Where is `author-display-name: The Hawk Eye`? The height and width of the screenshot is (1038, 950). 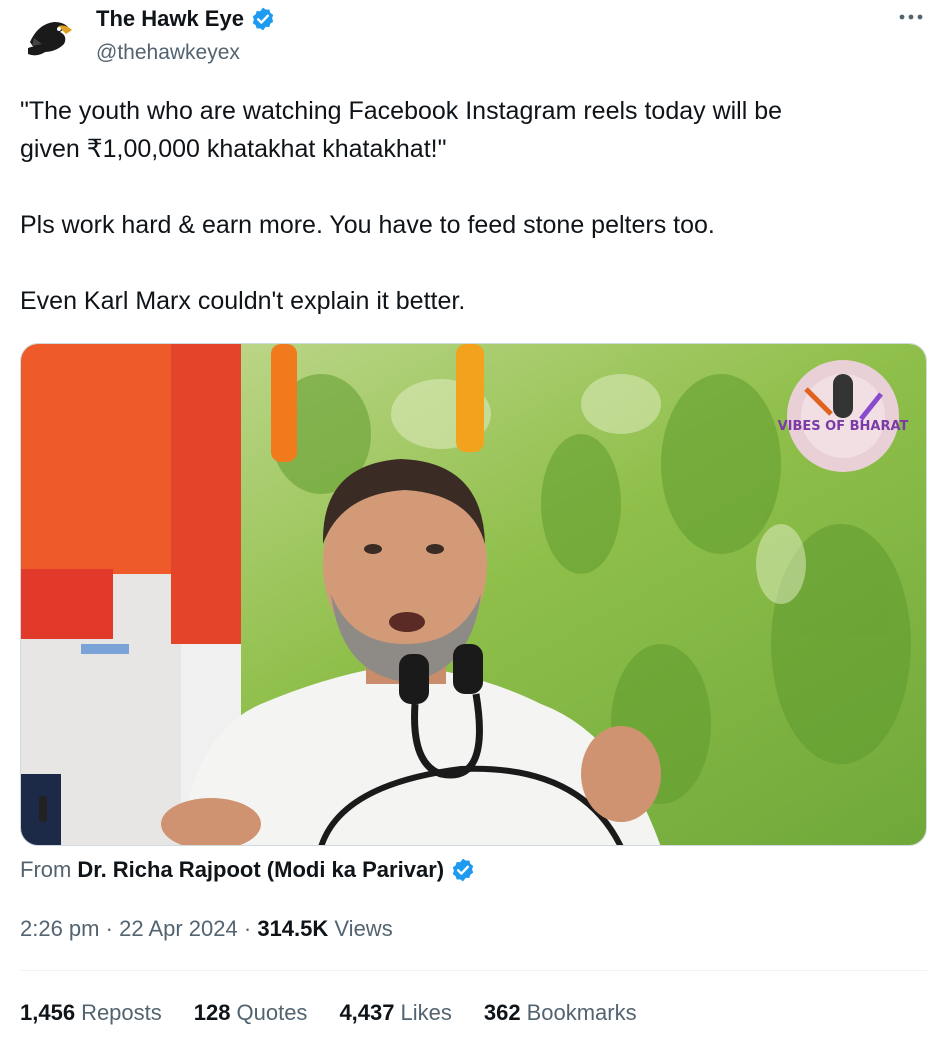 author-display-name: The Hawk Eye is located at coordinates (186, 19).